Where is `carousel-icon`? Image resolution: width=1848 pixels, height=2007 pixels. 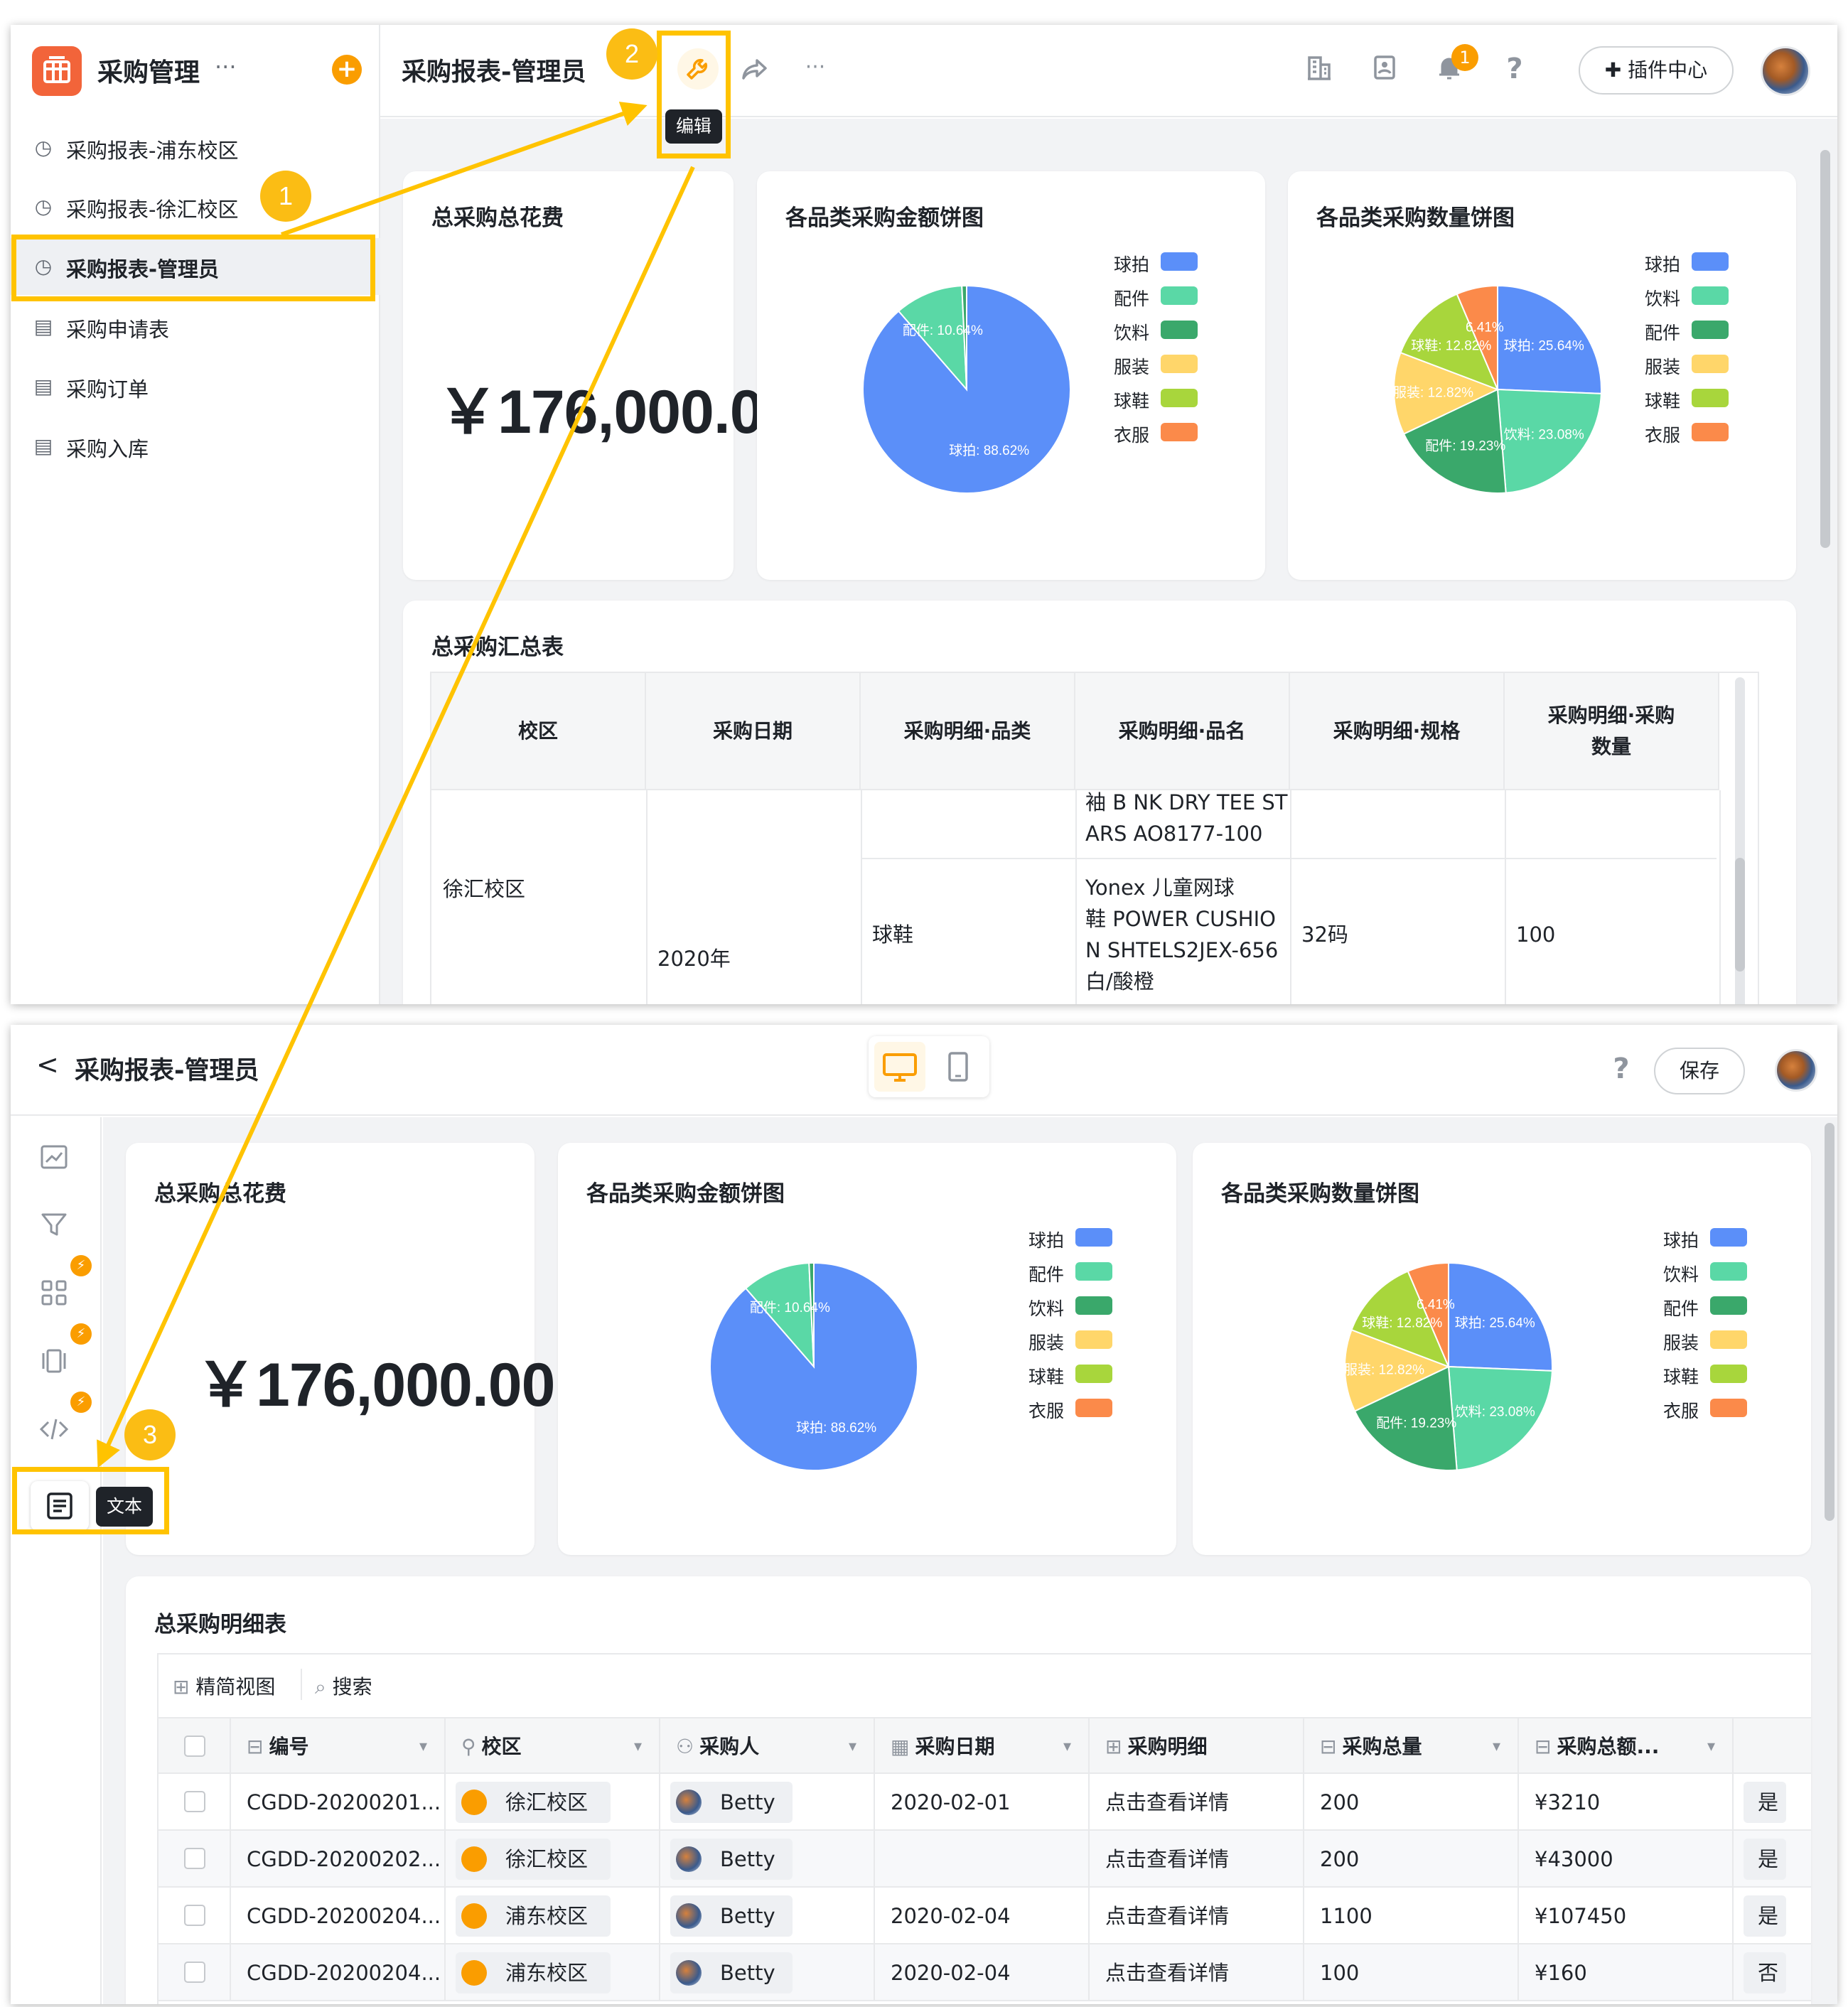
carousel-icon is located at coordinates (54, 1361).